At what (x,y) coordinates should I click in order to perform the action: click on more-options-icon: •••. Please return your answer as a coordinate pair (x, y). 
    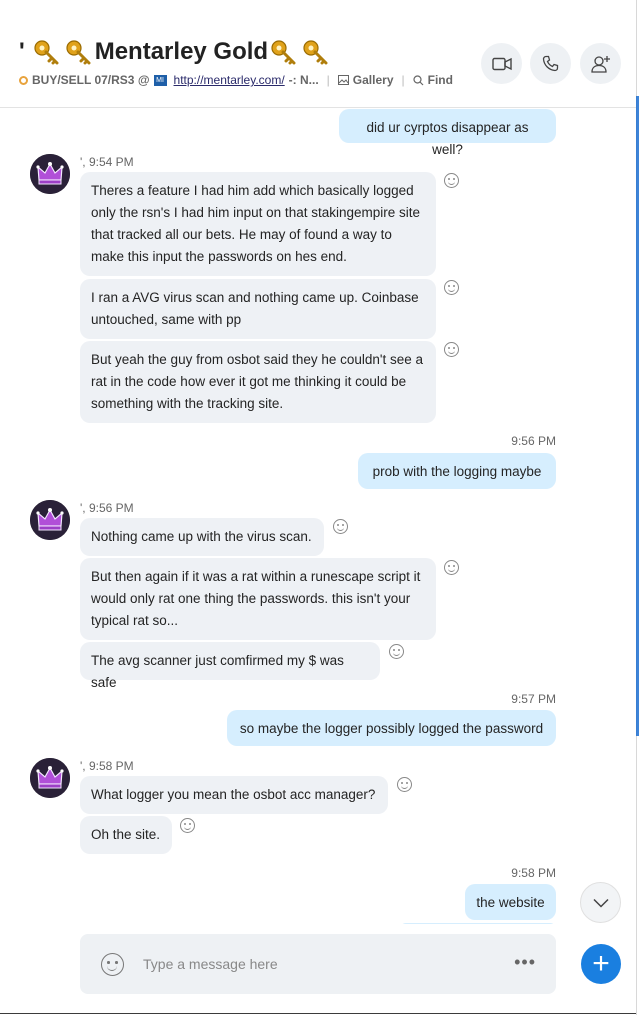
    Looking at the image, I should click on (525, 962).